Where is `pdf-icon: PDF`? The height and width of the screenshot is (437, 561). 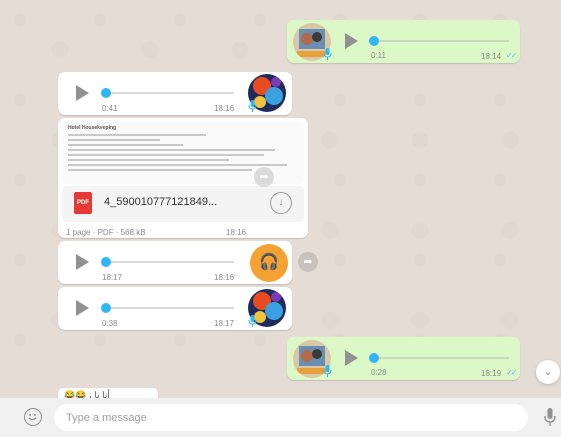
pdf-icon: PDF is located at coordinates (83, 203).